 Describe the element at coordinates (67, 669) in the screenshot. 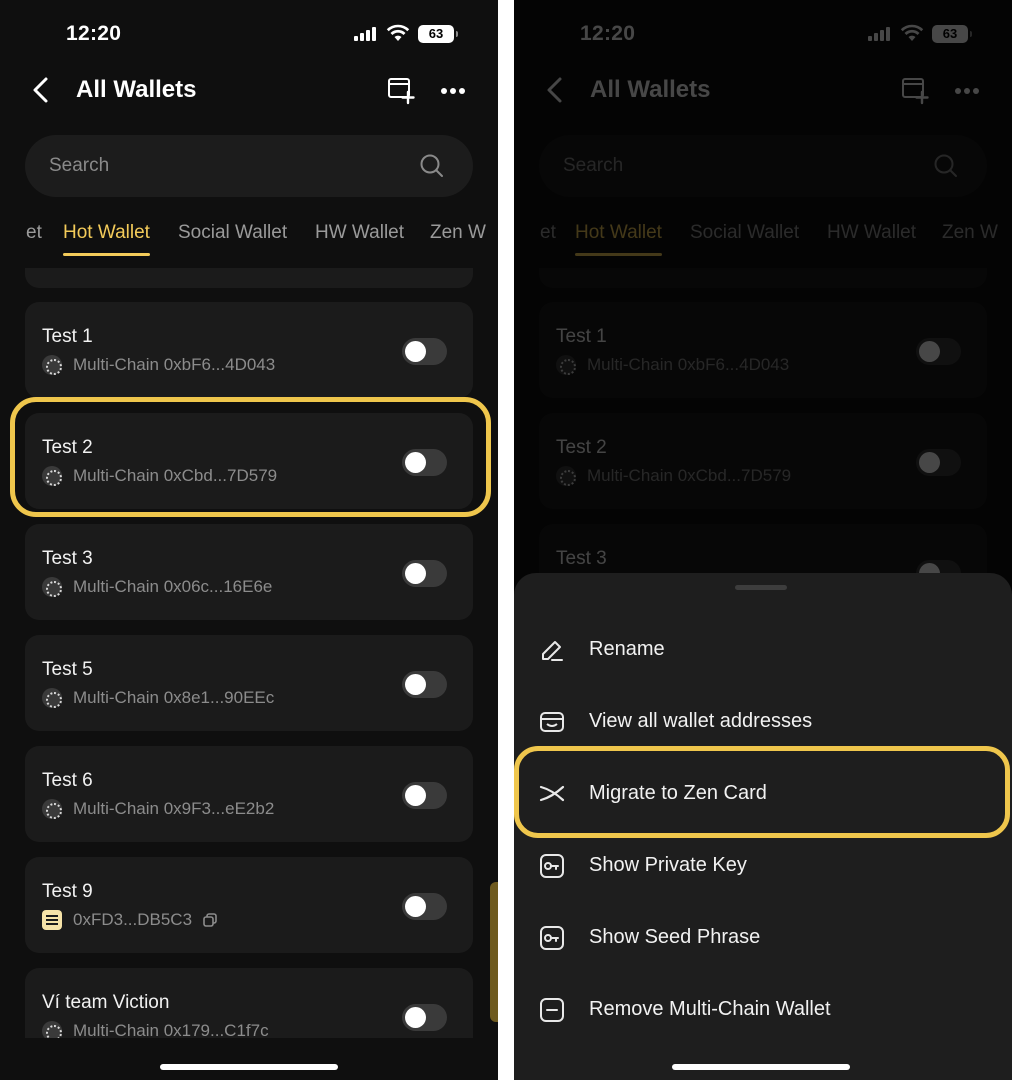

I see `wallet-name: Test 5` at that location.